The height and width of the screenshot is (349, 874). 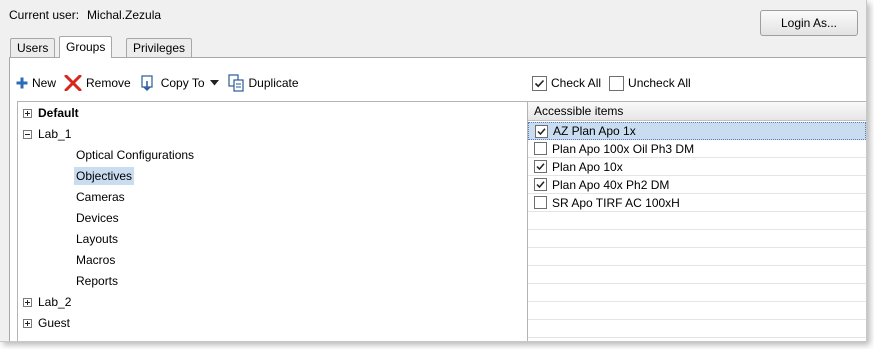 I want to click on current-user-value: Michal.Zezula, so click(x=124, y=15).